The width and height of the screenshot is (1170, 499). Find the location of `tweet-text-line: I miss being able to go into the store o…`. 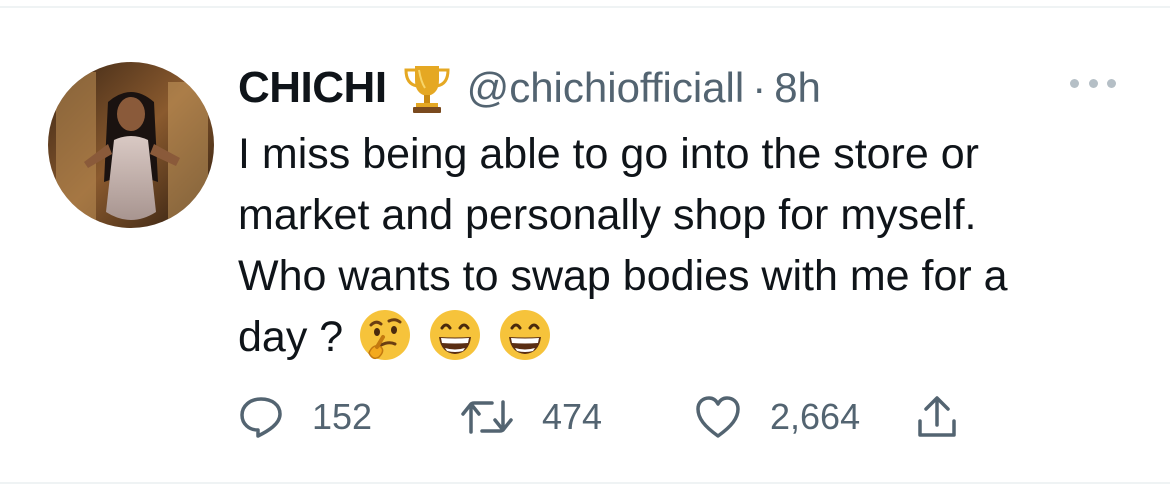

tweet-text-line: I miss being able to go into the store o… is located at coordinates (608, 154).